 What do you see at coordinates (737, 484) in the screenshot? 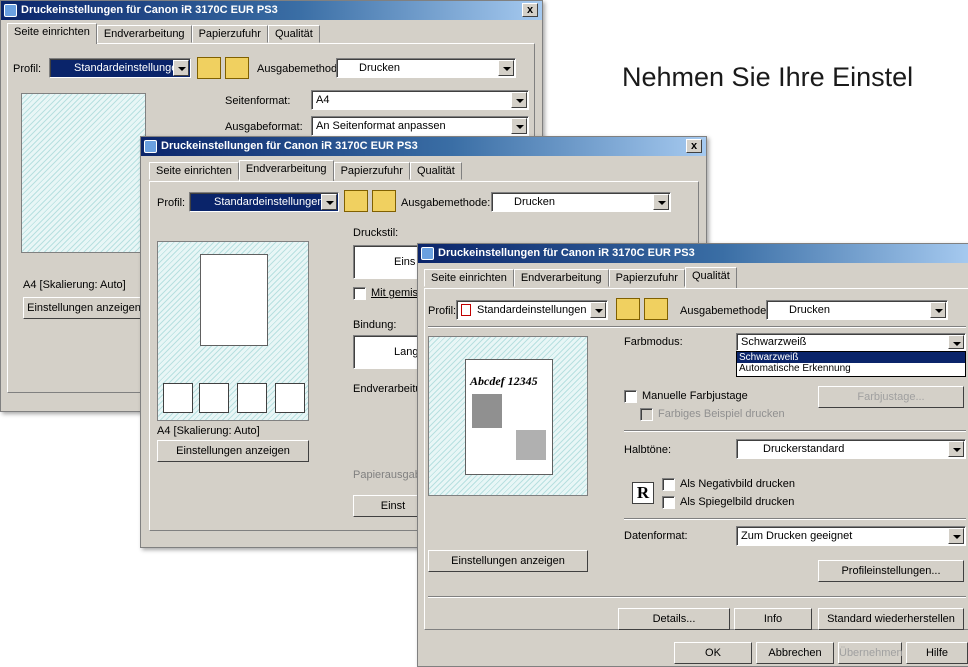
I see `negative-label: Als Negativbild drucken` at bounding box center [737, 484].